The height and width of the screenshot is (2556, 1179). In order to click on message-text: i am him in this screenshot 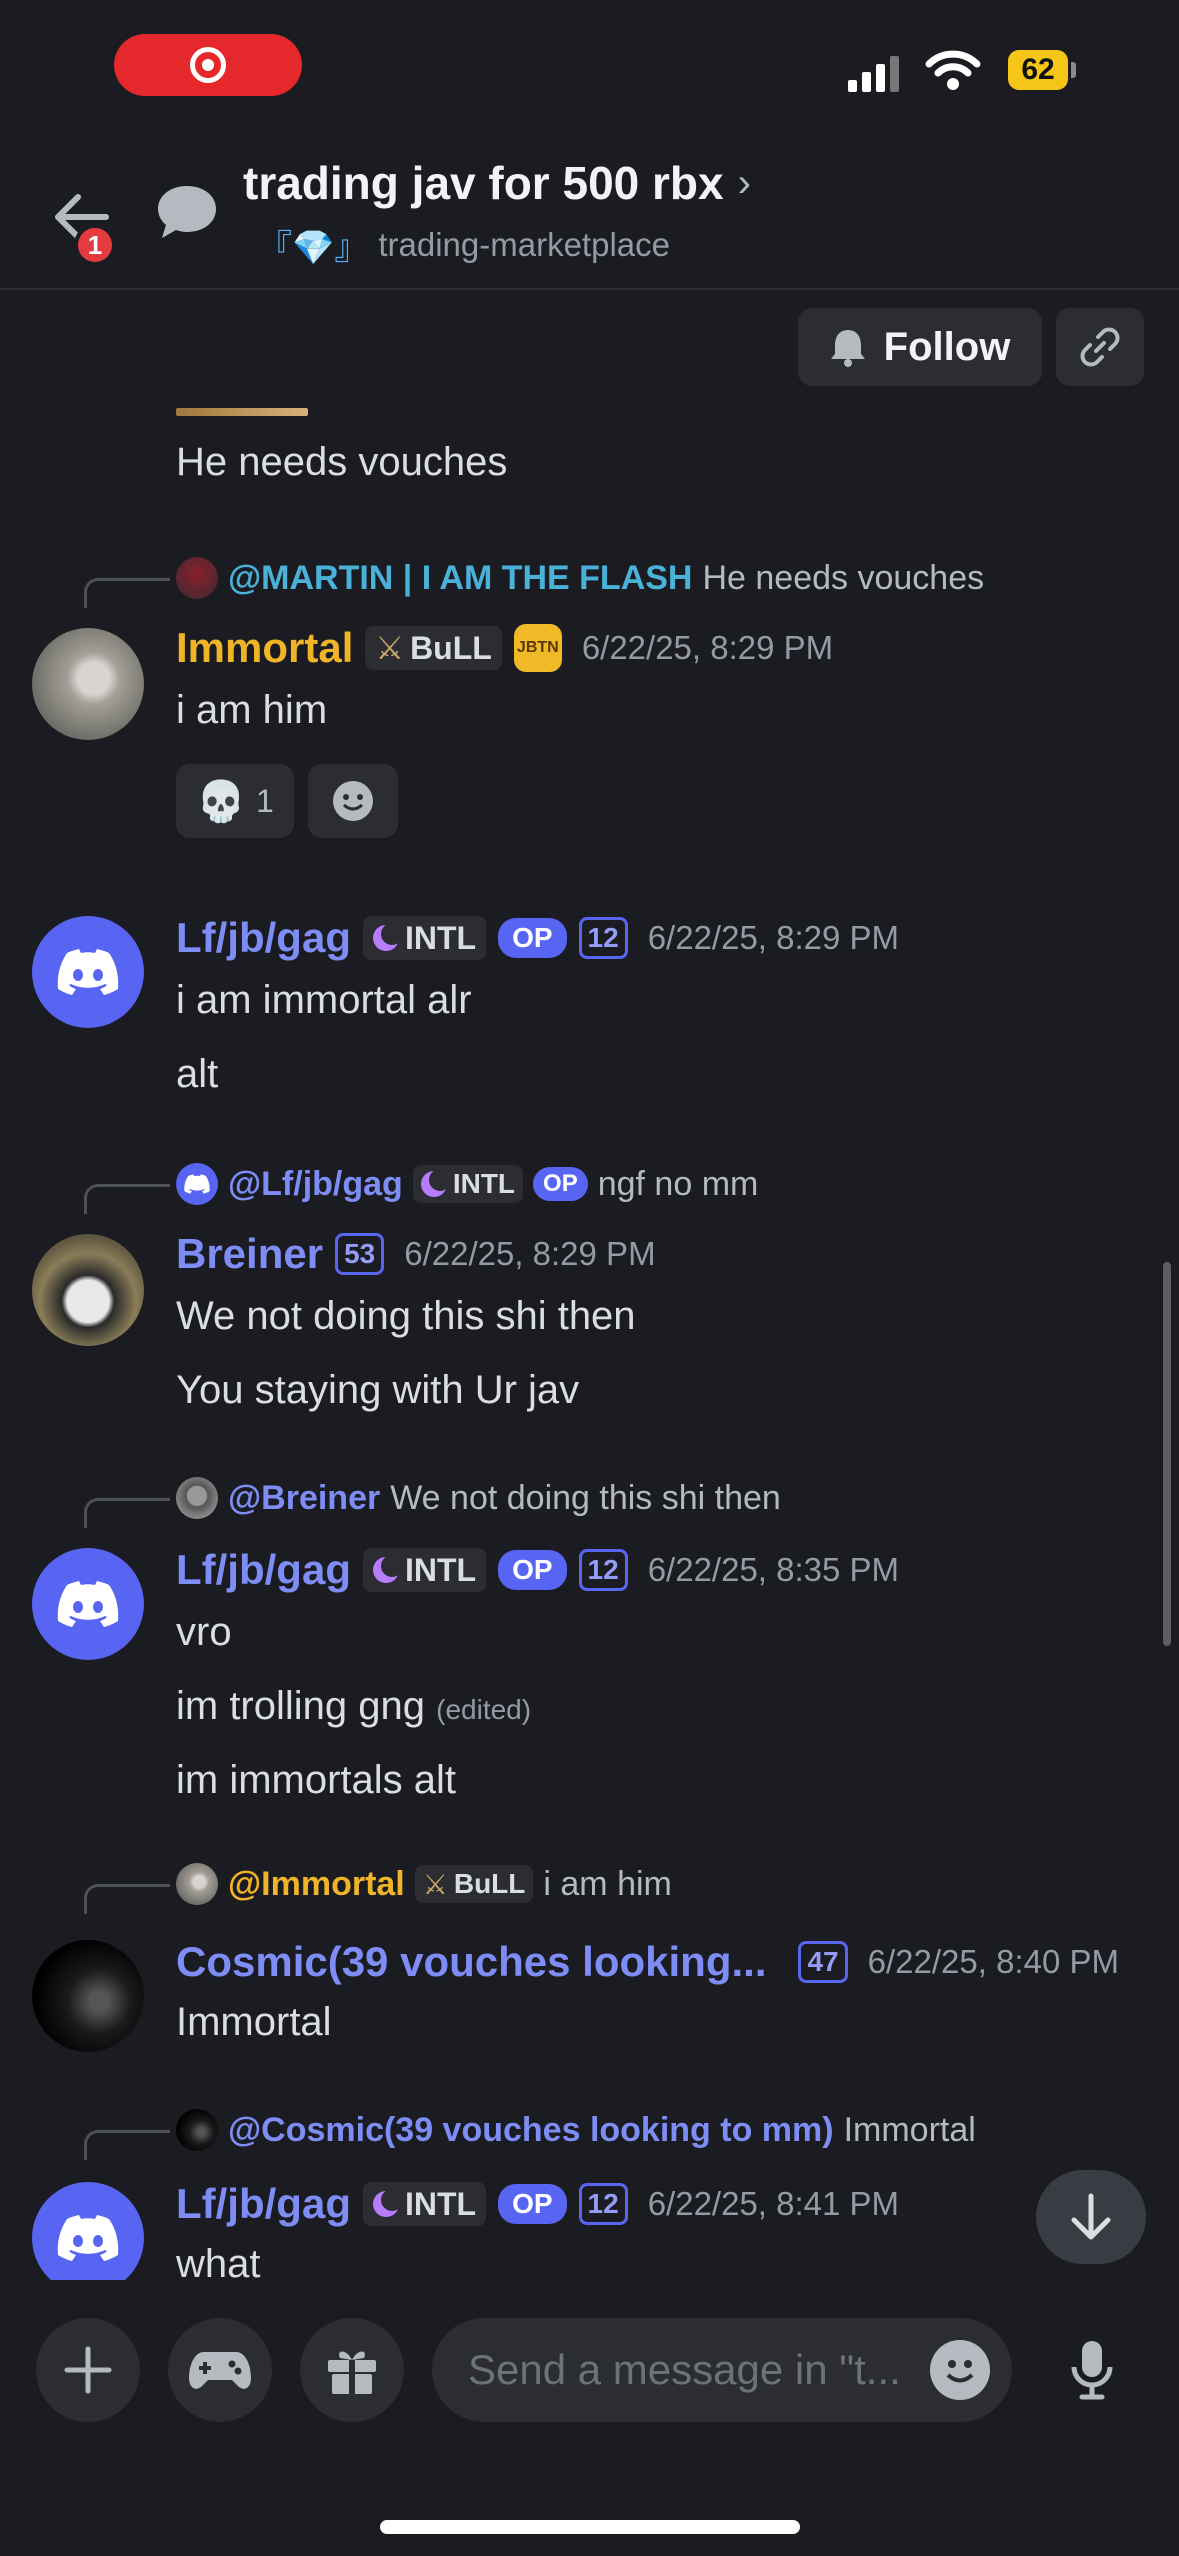, I will do `click(252, 710)`.